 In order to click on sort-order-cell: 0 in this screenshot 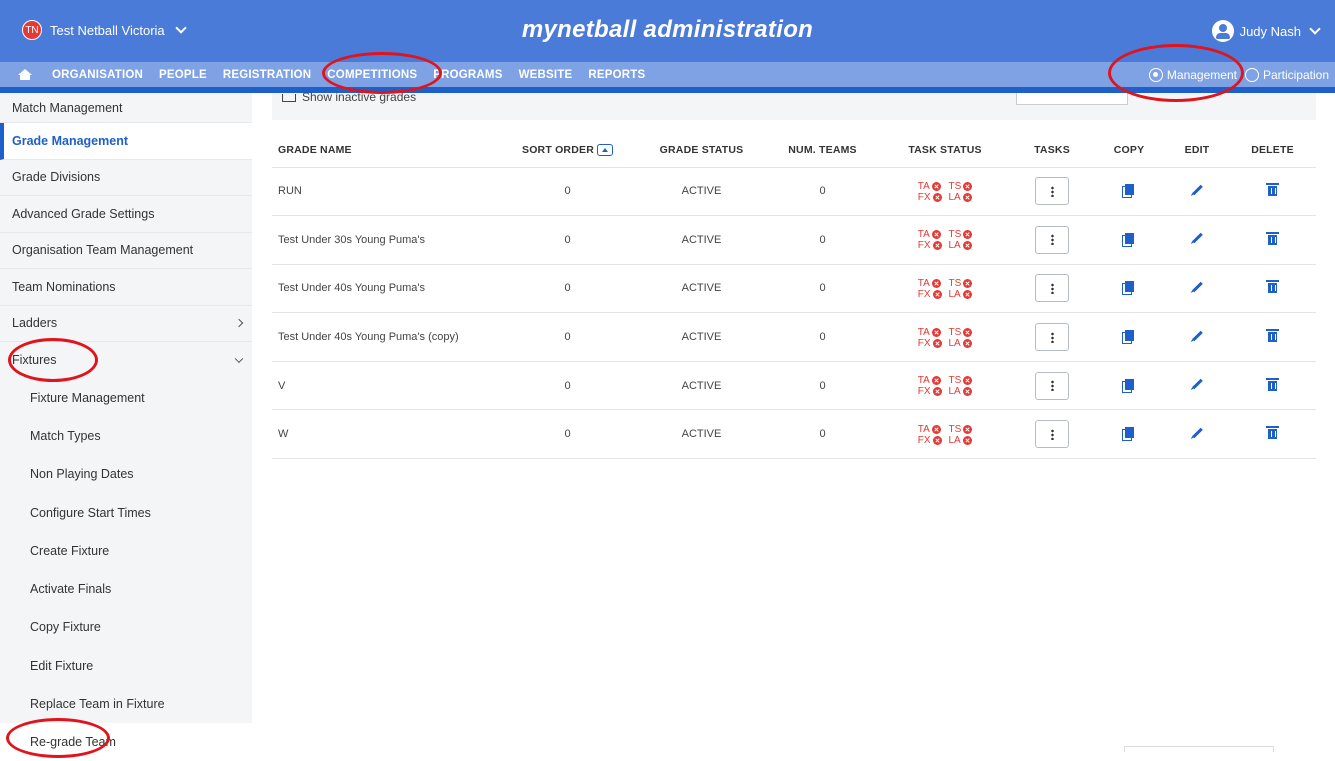, I will do `click(567, 192)`.